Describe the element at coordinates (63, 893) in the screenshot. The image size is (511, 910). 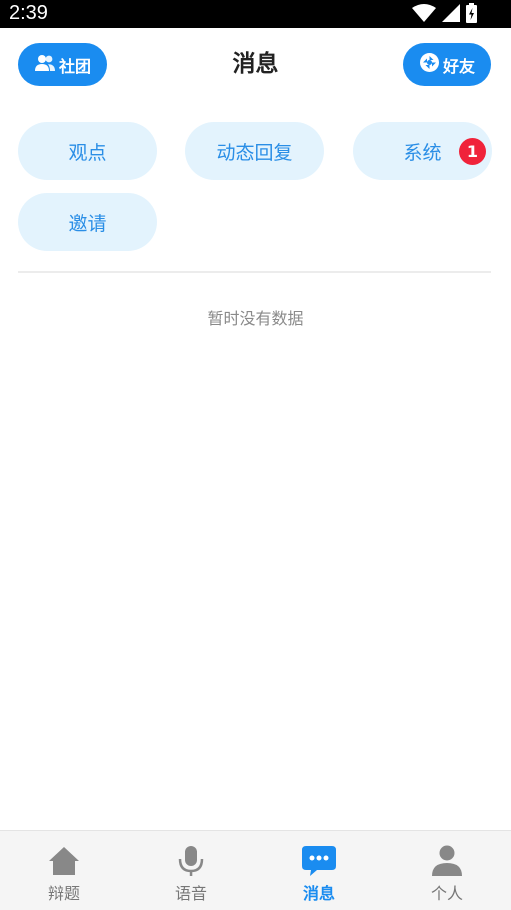
I see `nav-label: 辩题` at that location.